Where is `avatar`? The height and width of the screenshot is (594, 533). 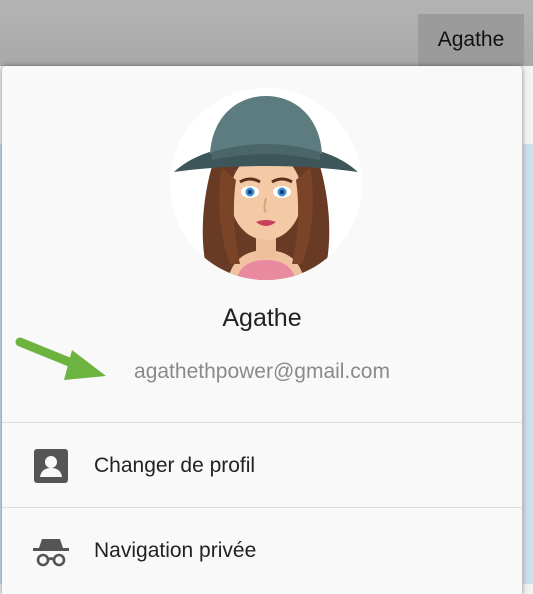
avatar is located at coordinates (266, 184).